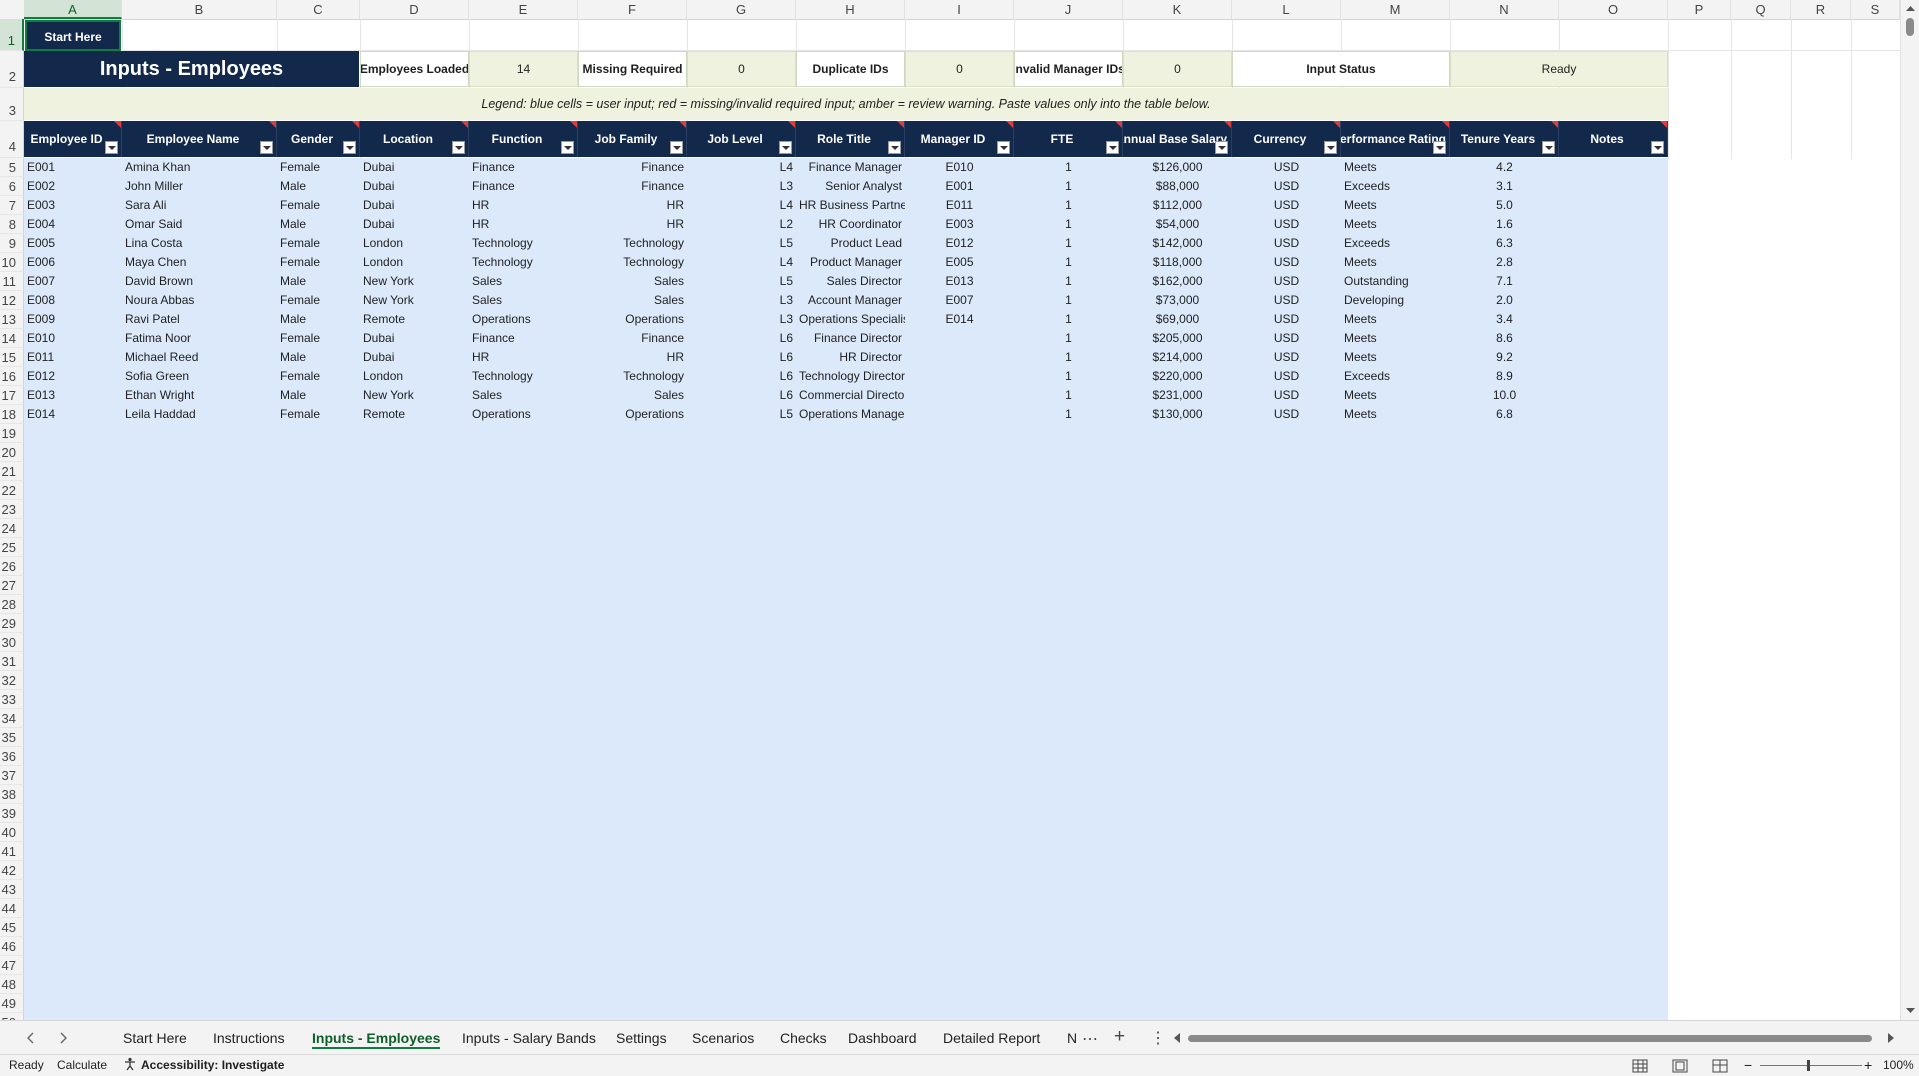 The image size is (1919, 1076). I want to click on cell-n14: 8.6, so click(1504, 338).